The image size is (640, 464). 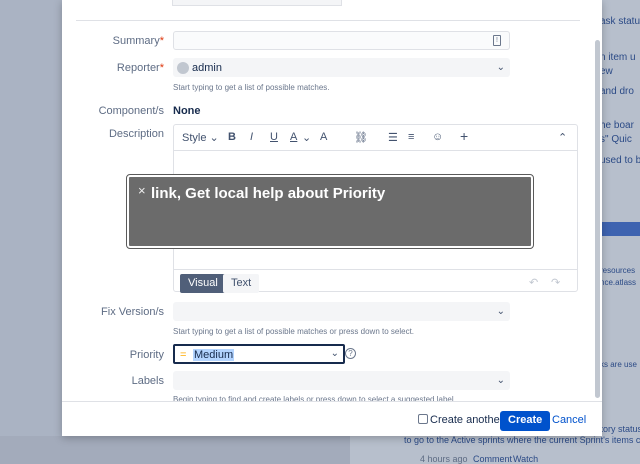 I want to click on background-blue-bar, so click(x=620, y=229).